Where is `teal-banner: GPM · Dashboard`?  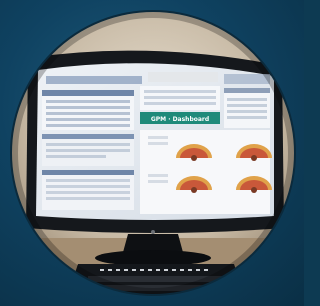 teal-banner: GPM · Dashboard is located at coordinates (180, 118).